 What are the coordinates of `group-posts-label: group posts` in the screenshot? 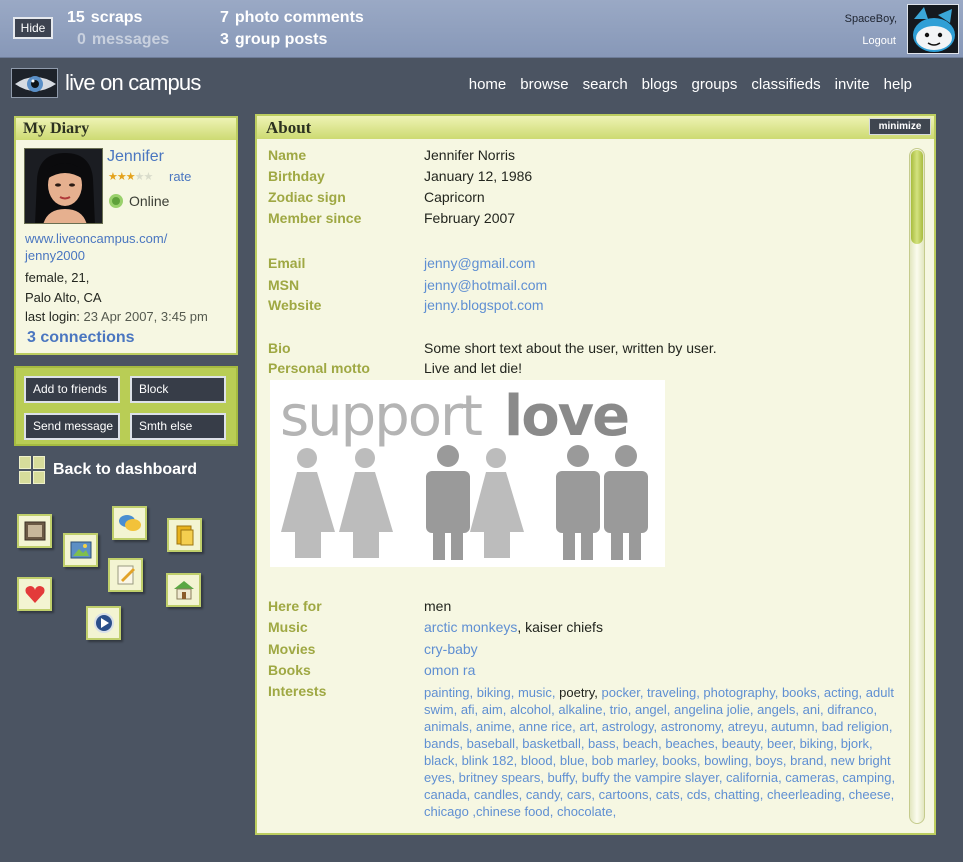 It's located at (281, 39).